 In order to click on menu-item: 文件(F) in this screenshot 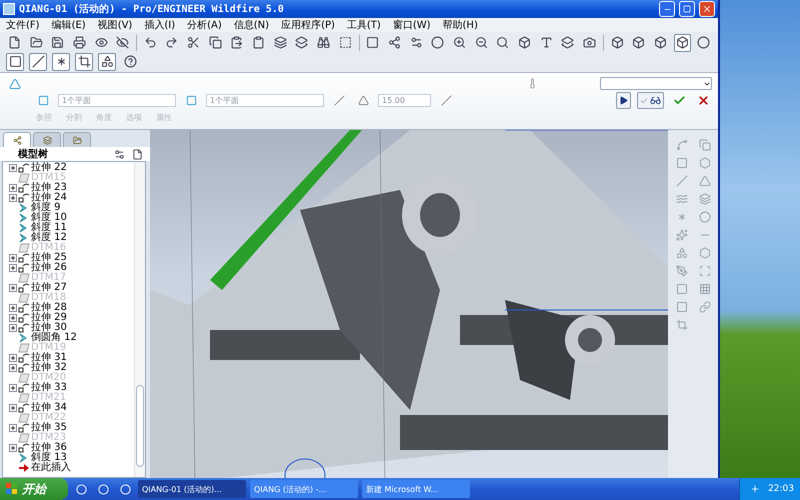, I will do `click(23, 25)`.